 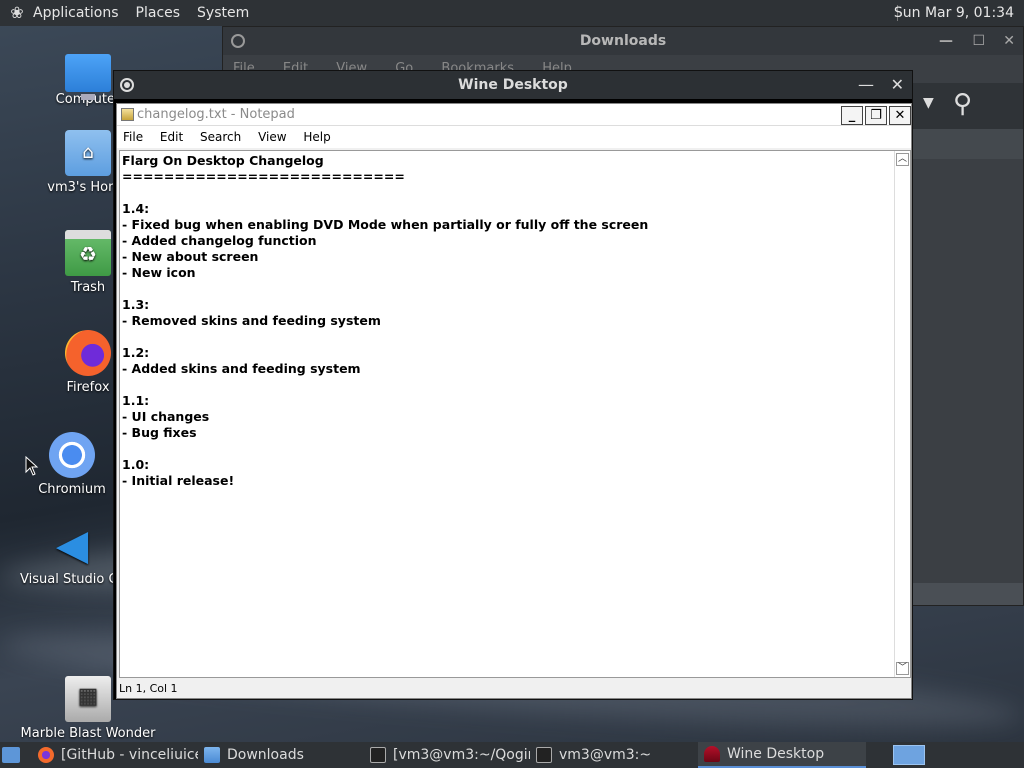 What do you see at coordinates (72, 545) in the screenshot?
I see `vscode-icon` at bounding box center [72, 545].